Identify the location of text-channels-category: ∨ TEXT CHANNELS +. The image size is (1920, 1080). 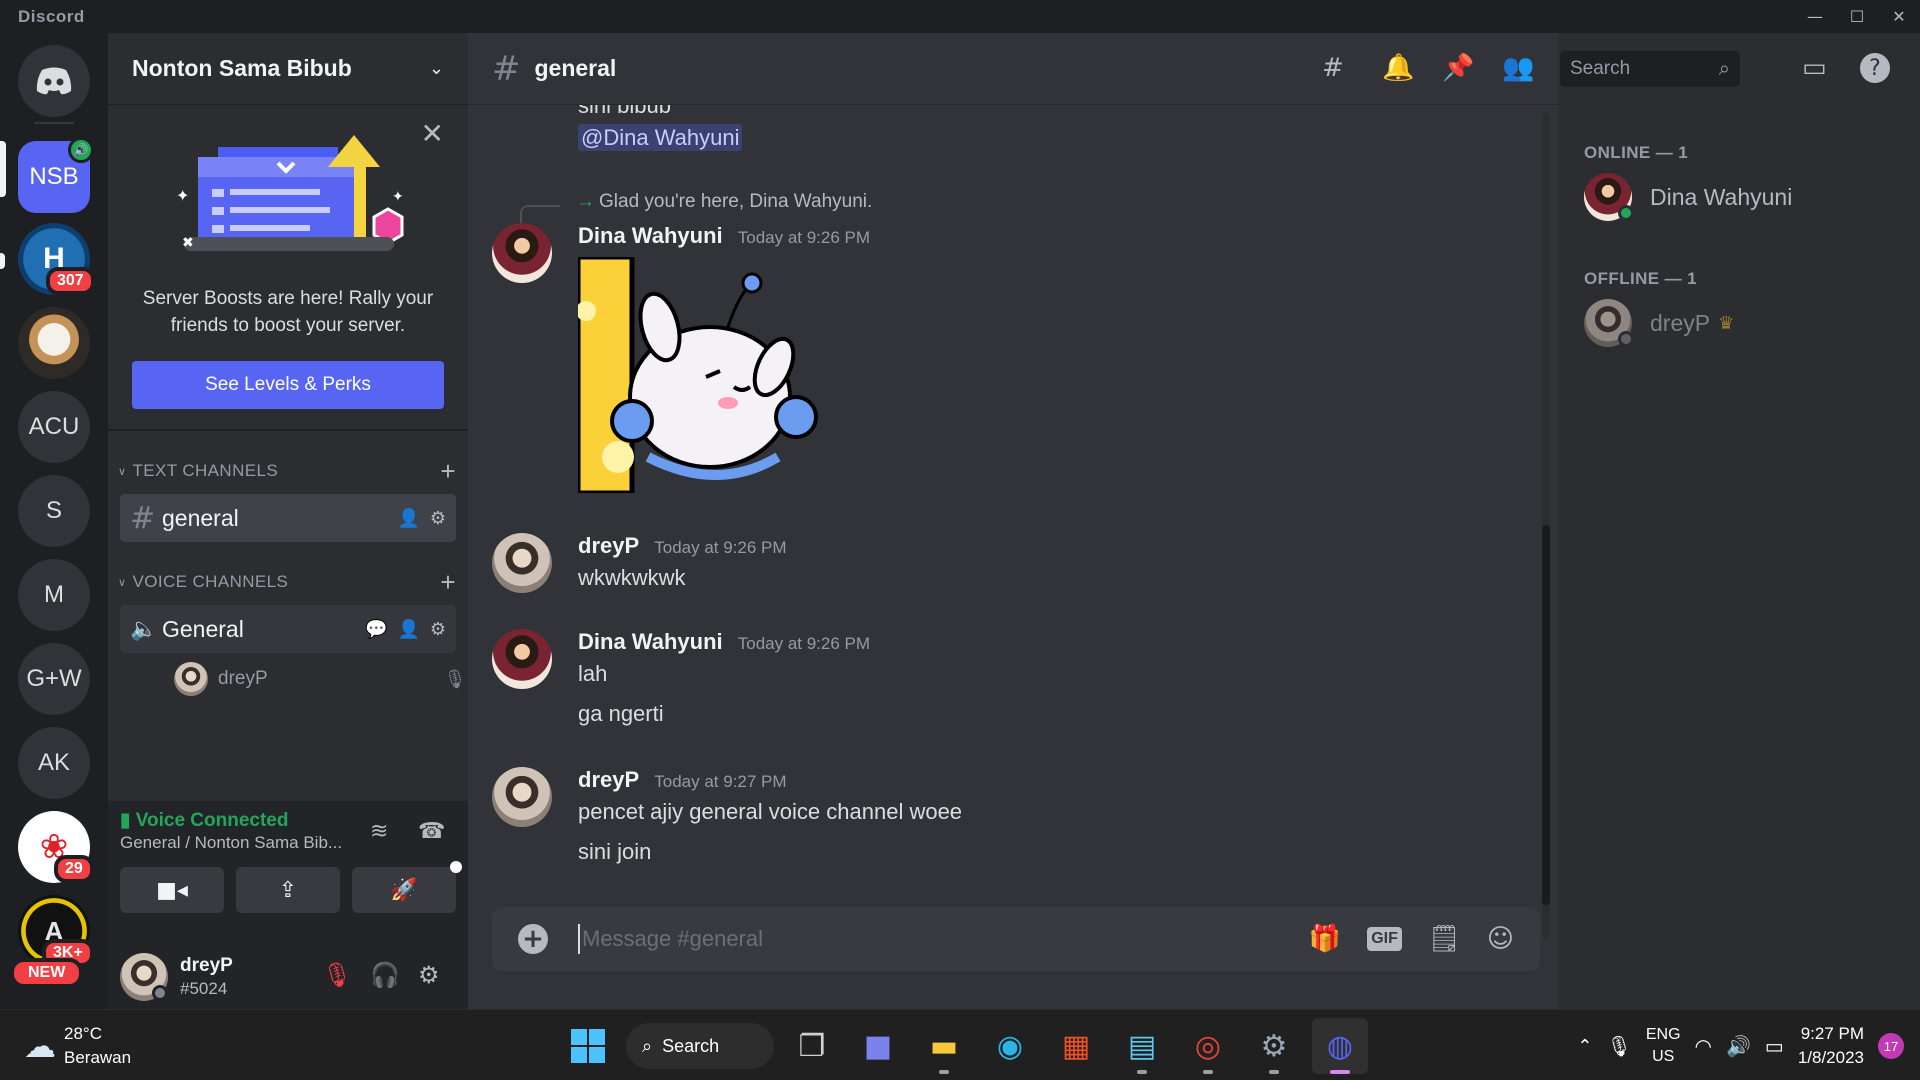
(288, 471).